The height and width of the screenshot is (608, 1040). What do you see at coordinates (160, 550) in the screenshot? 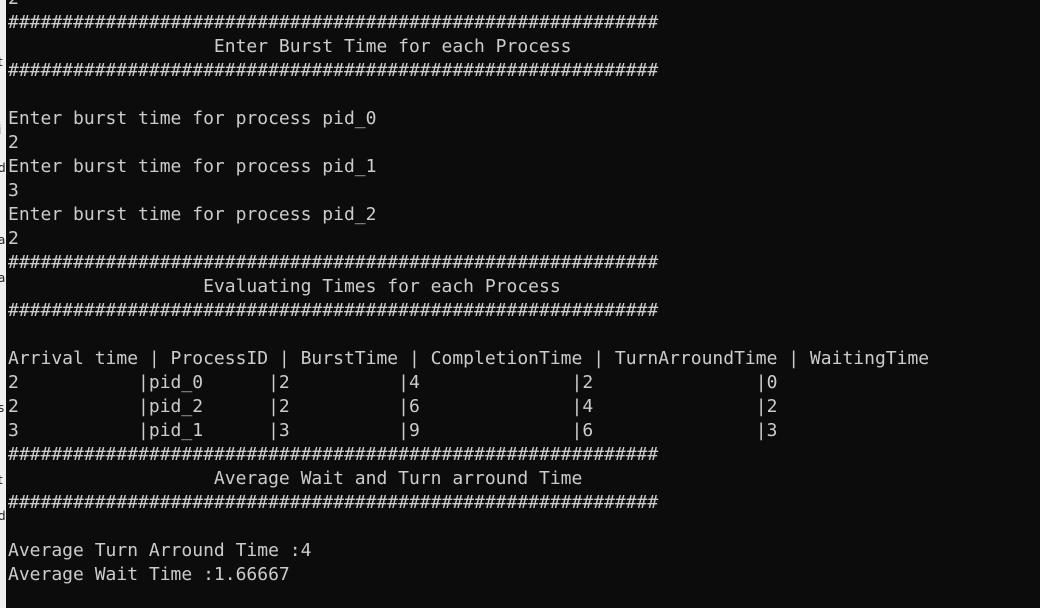
I see `console-line: Average Turn Arround Time :4` at bounding box center [160, 550].